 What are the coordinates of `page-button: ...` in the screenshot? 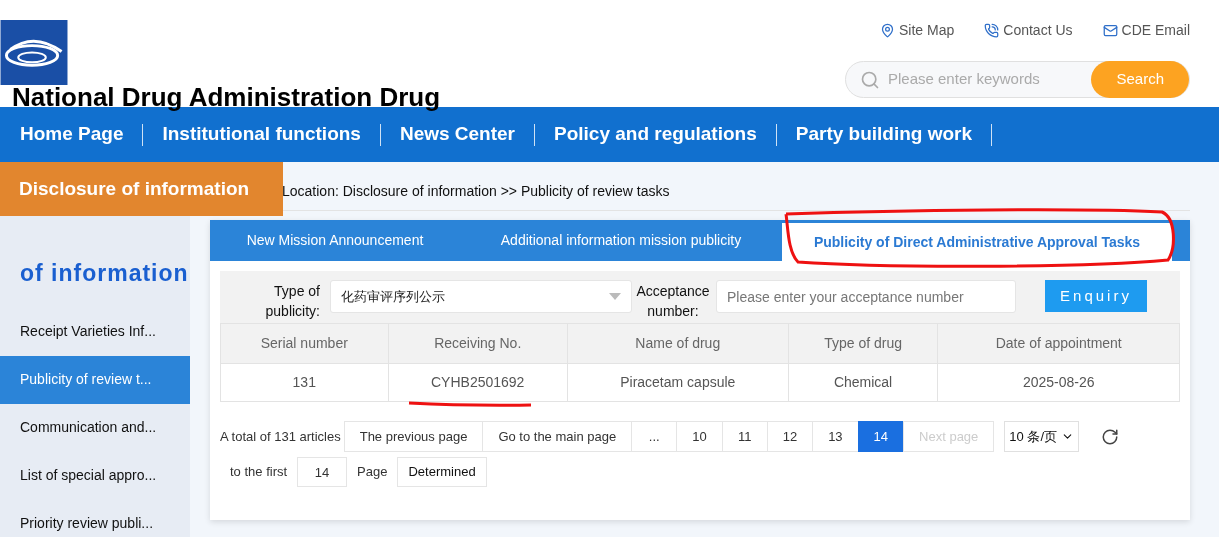 It's located at (654, 436).